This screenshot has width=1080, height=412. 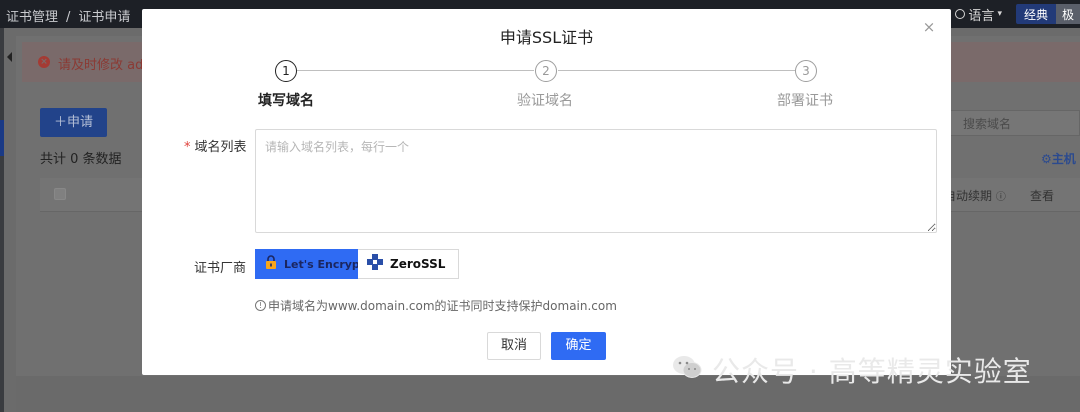 I want to click on column-header-view: 查看, so click(x=1042, y=196).